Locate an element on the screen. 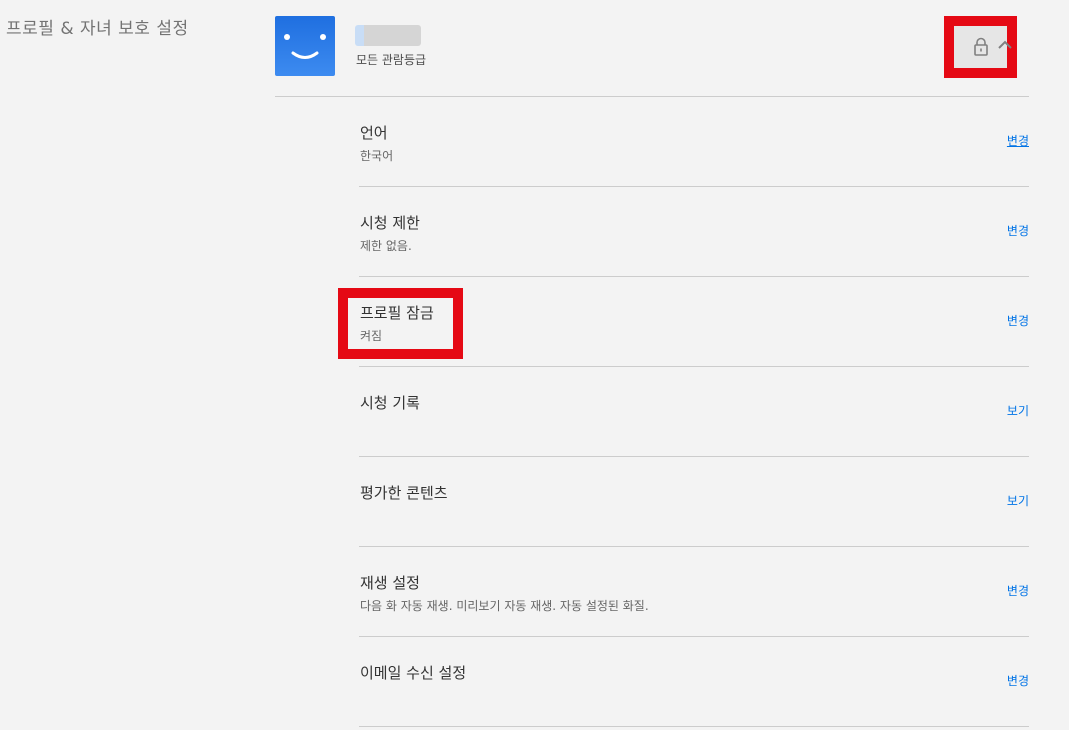 The width and height of the screenshot is (1069, 730). view-activity-link: 보기 is located at coordinates (1018, 410).